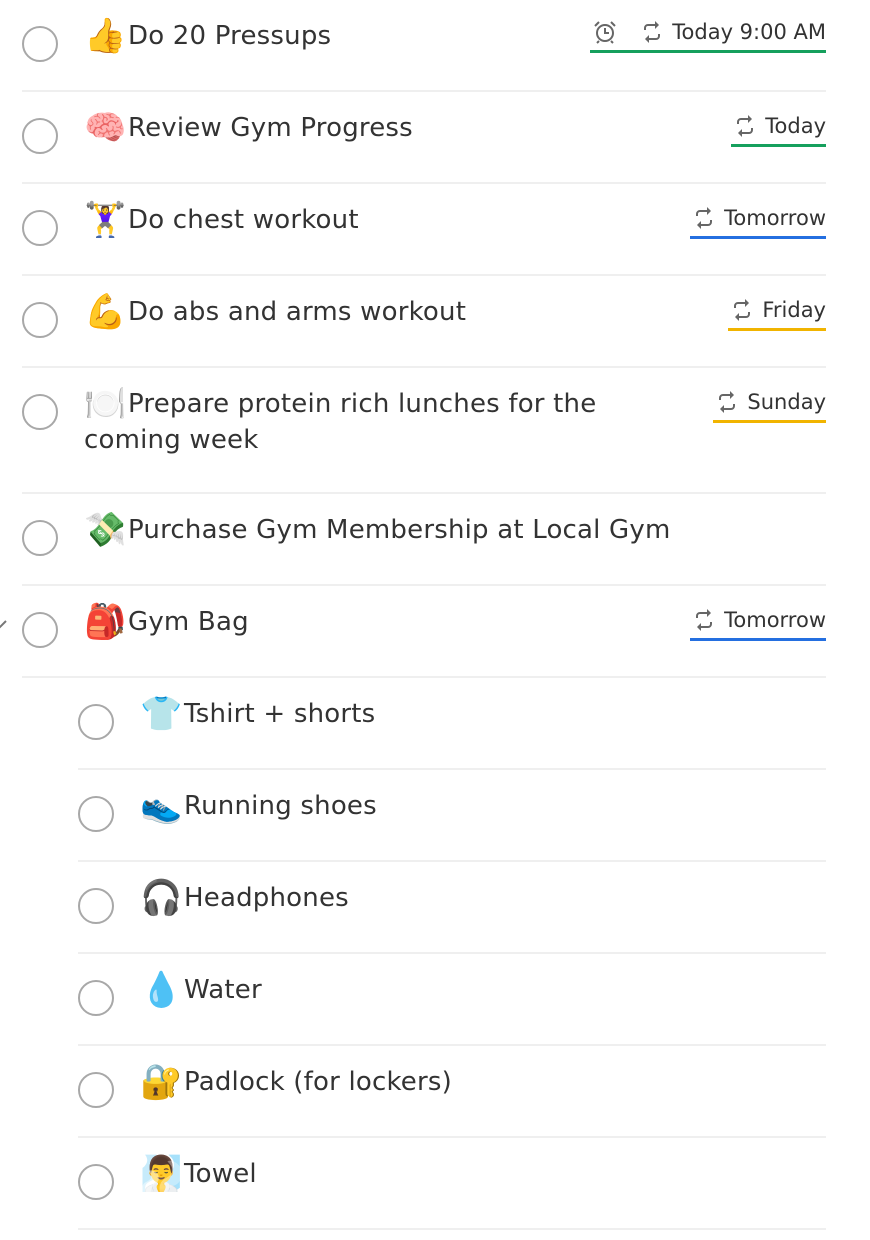 The height and width of the screenshot is (1240, 870). I want to click on task-item: 💪Do abs and arms workout Friday, so click(424, 322).